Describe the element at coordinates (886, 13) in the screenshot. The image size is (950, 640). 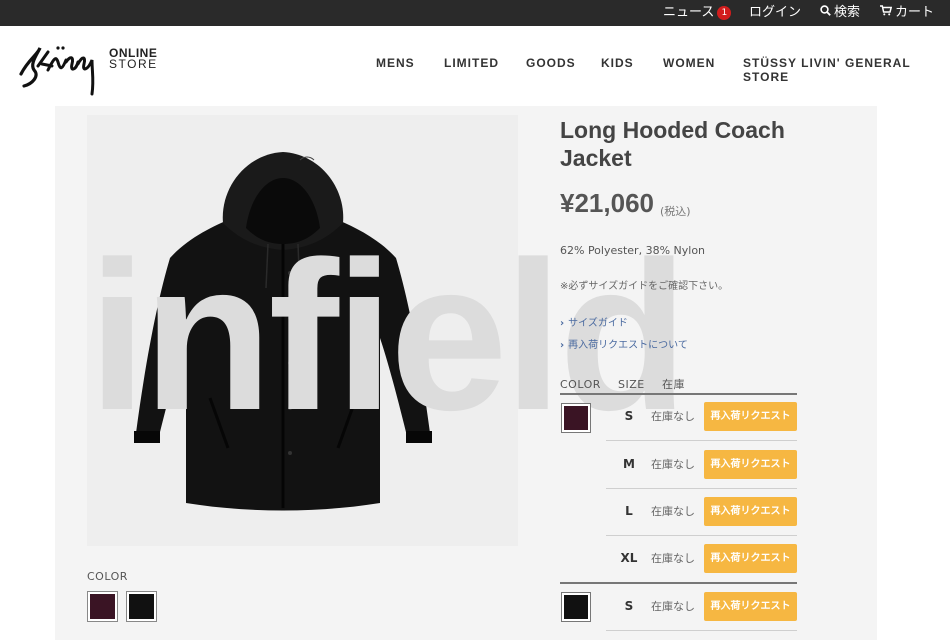
I see `cart-icon` at that location.